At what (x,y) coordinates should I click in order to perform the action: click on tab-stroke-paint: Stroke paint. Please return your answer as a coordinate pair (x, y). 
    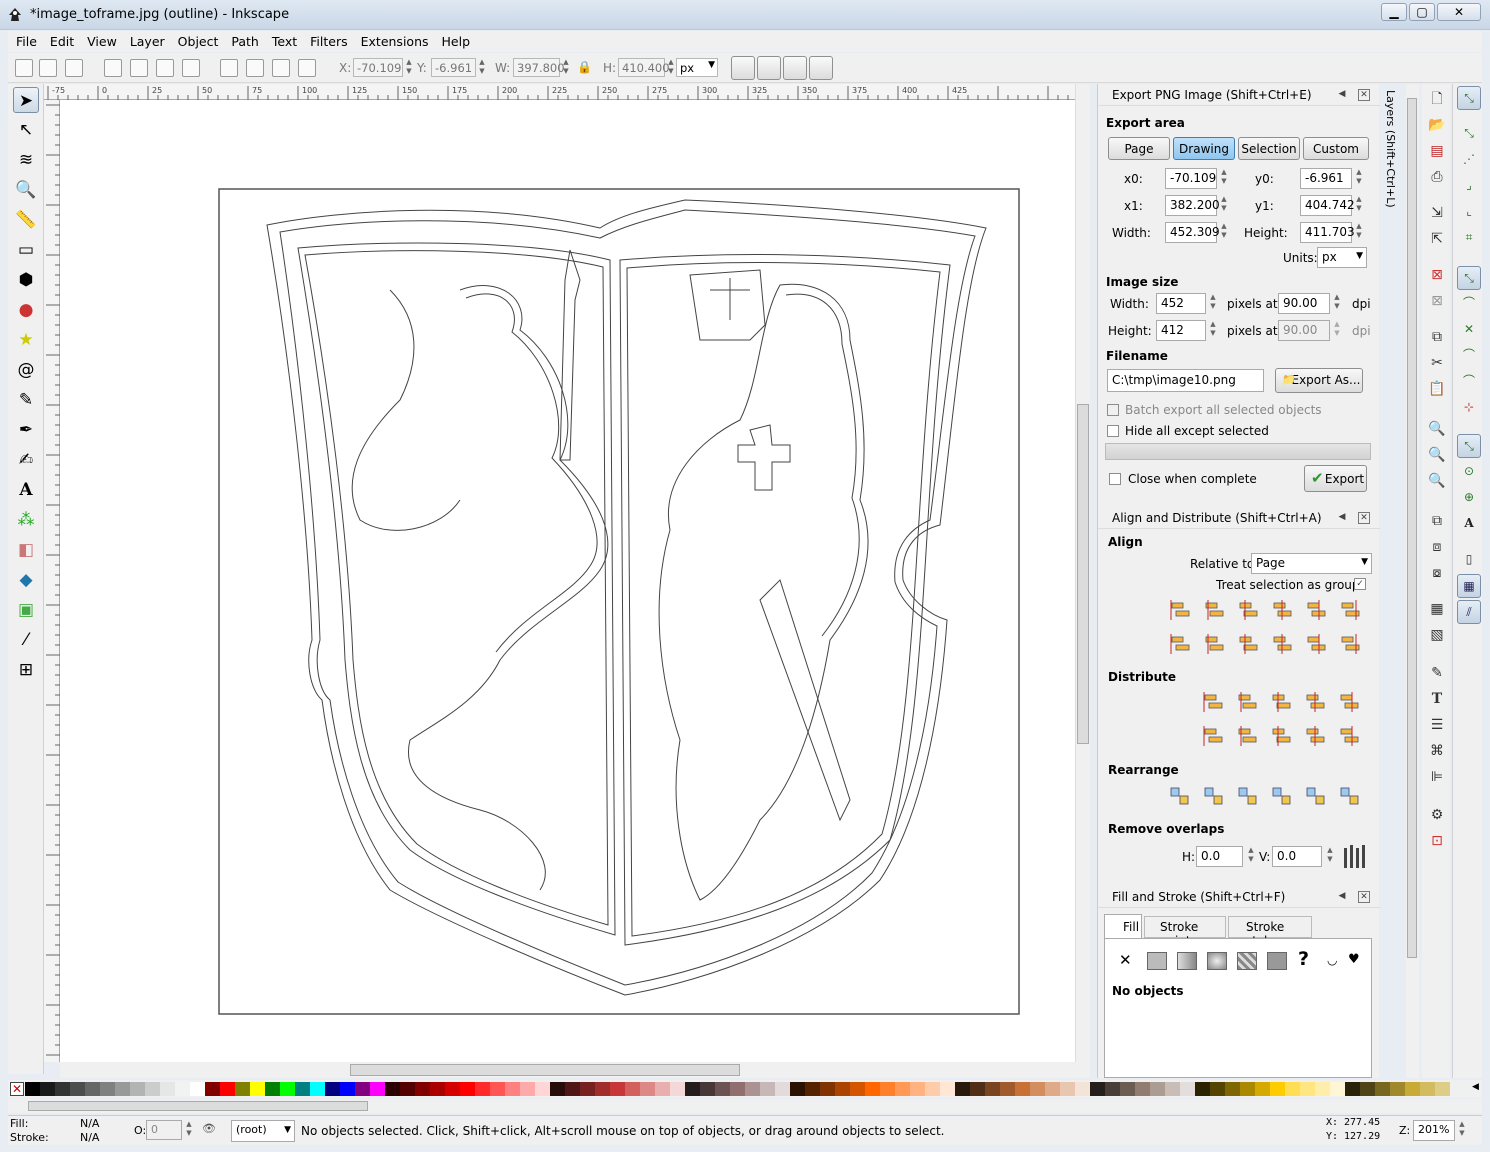
    Looking at the image, I should click on (1185, 932).